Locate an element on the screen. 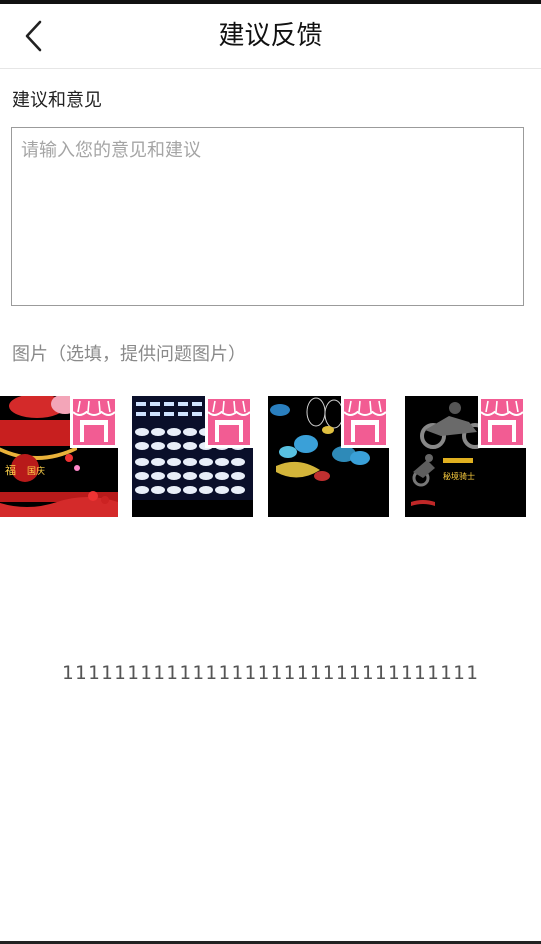 The image size is (541, 944). page-title: 建议反馈 is located at coordinates (270, 36).